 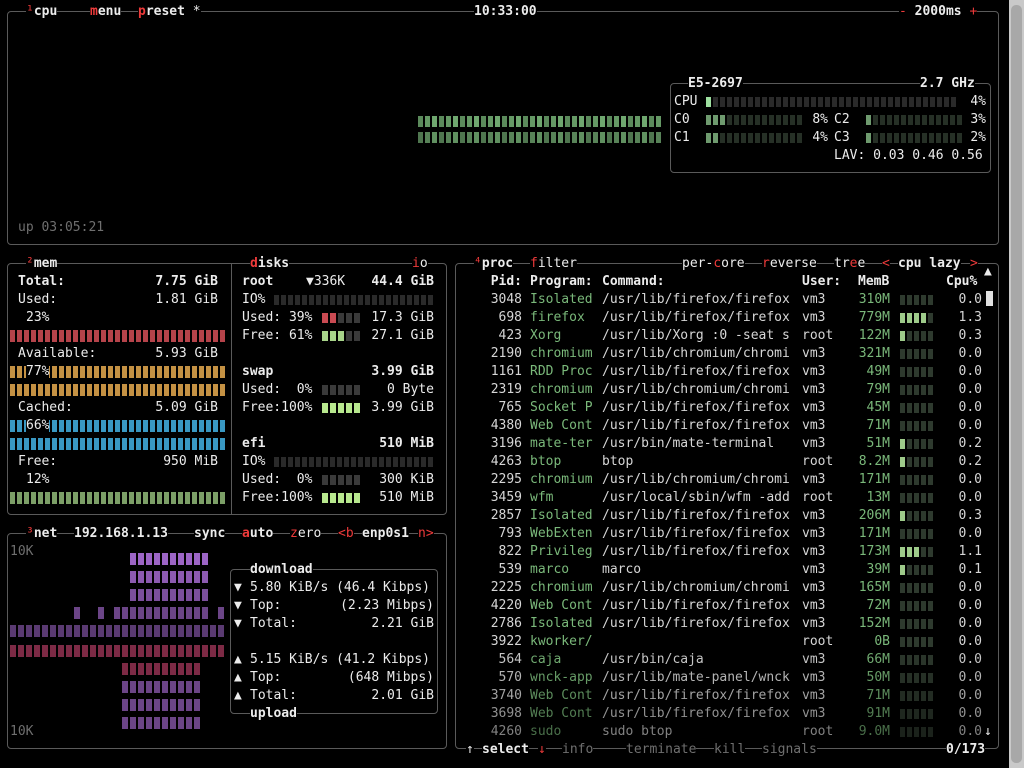 I want to click on sync-toggle: sync, so click(x=210, y=534).